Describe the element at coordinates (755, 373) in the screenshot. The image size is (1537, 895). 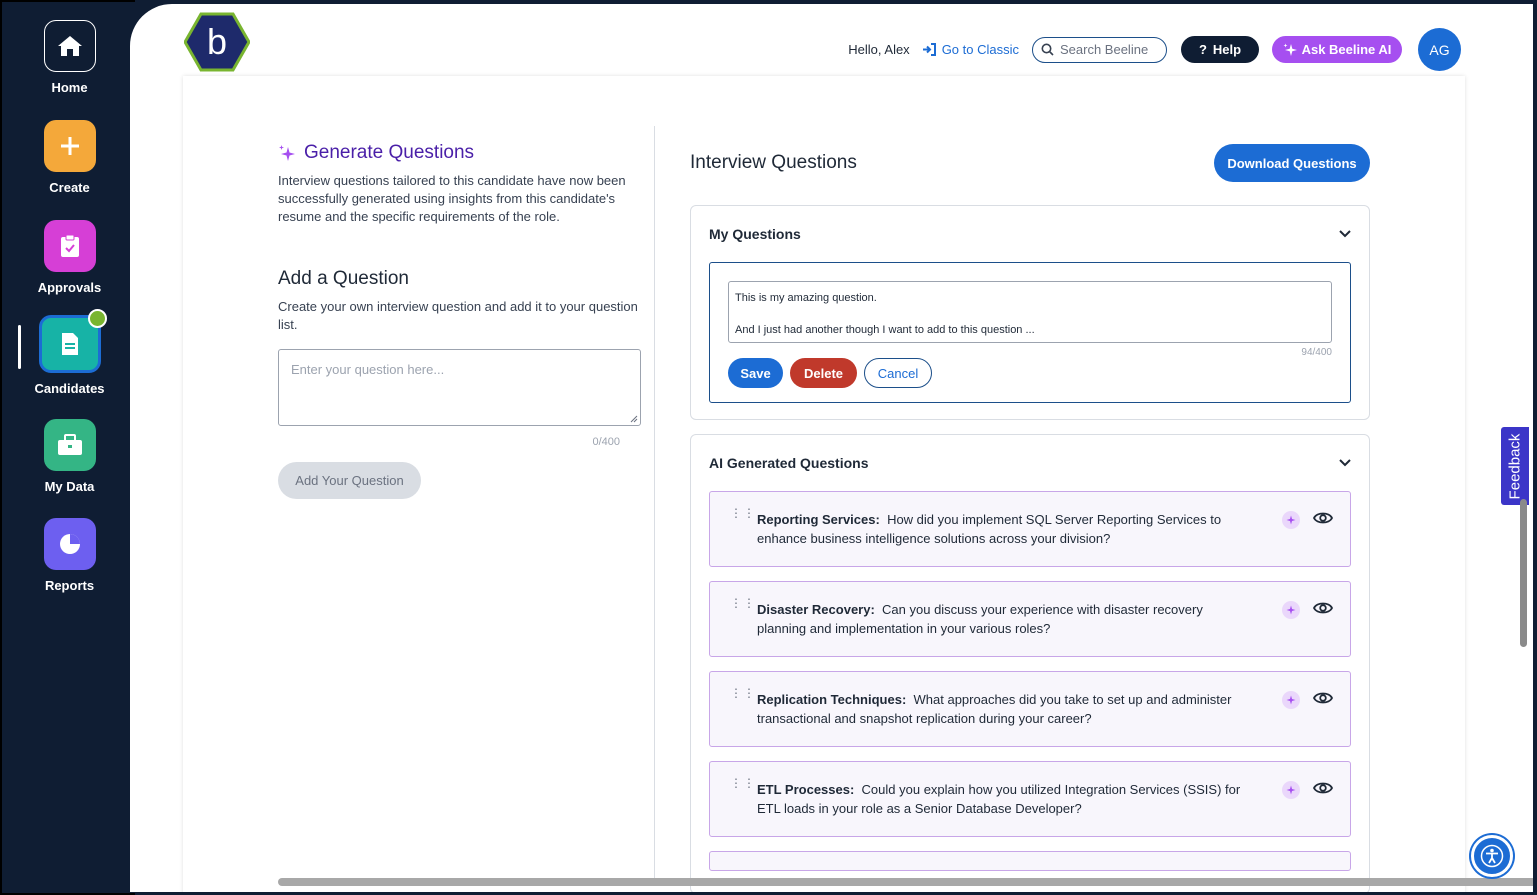
I see `save-button: Save` at that location.